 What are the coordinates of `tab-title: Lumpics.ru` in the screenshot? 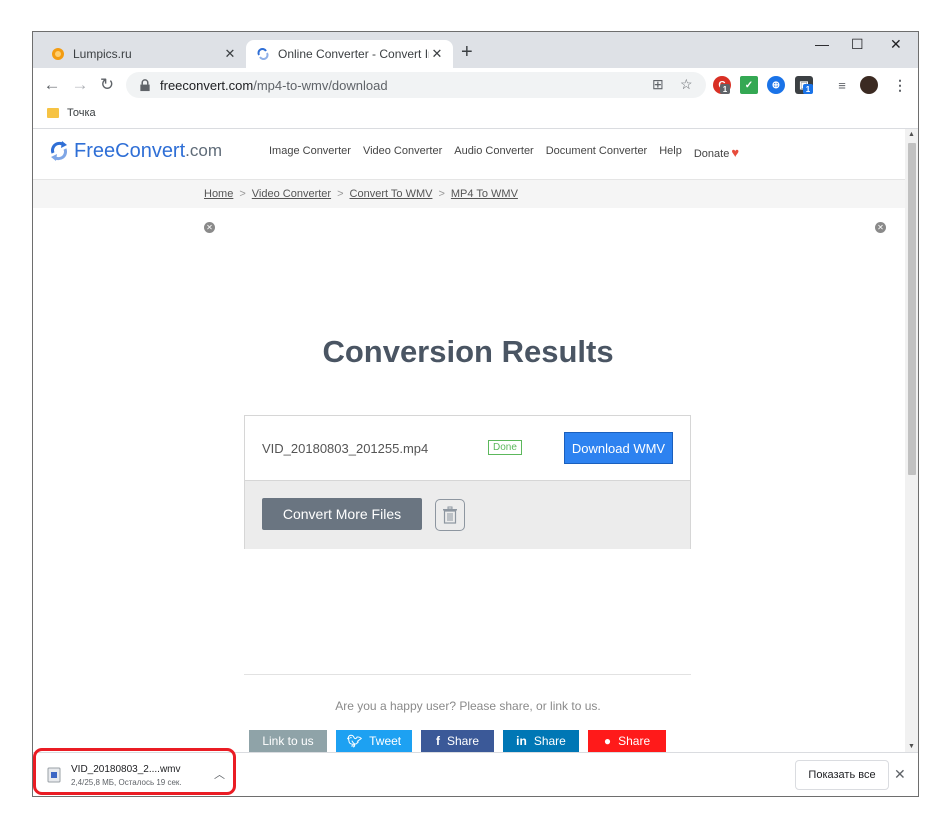 It's located at (102, 54).